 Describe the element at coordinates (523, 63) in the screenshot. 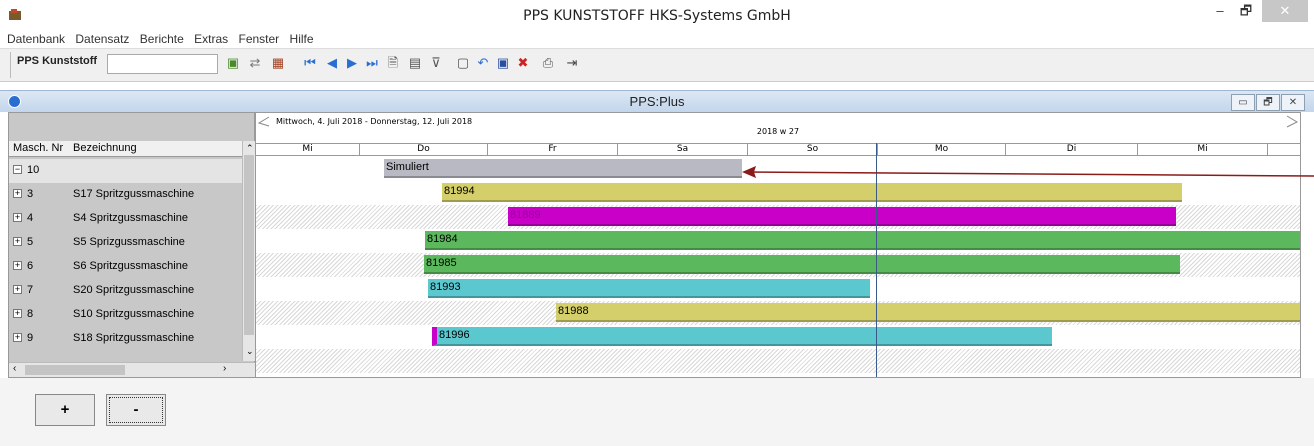

I see `delete-icon: ✖` at that location.